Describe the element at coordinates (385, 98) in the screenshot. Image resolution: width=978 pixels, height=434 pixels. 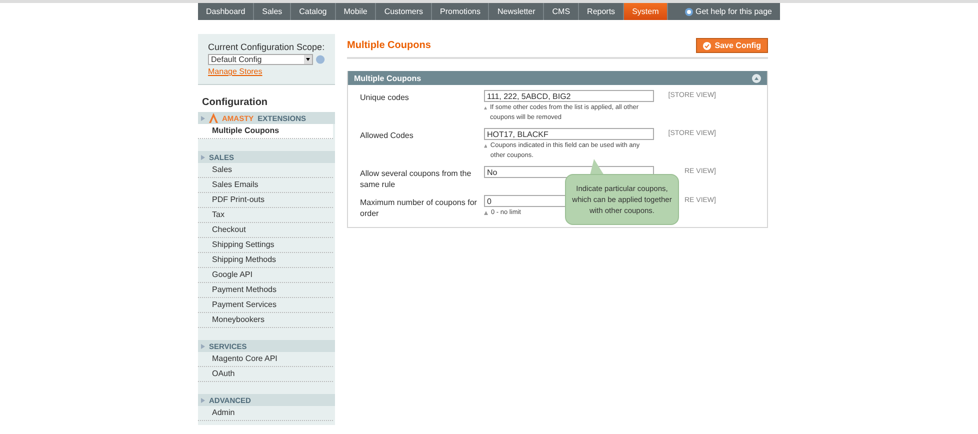
I see `field-label: Unique codes` at that location.